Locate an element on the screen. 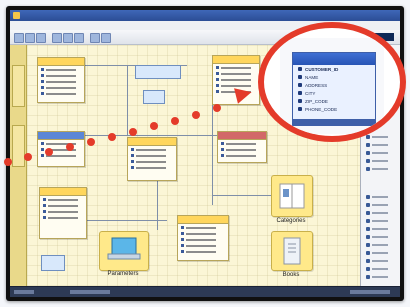 The image size is (410, 307). left-panel is located at coordinates (18, 166).